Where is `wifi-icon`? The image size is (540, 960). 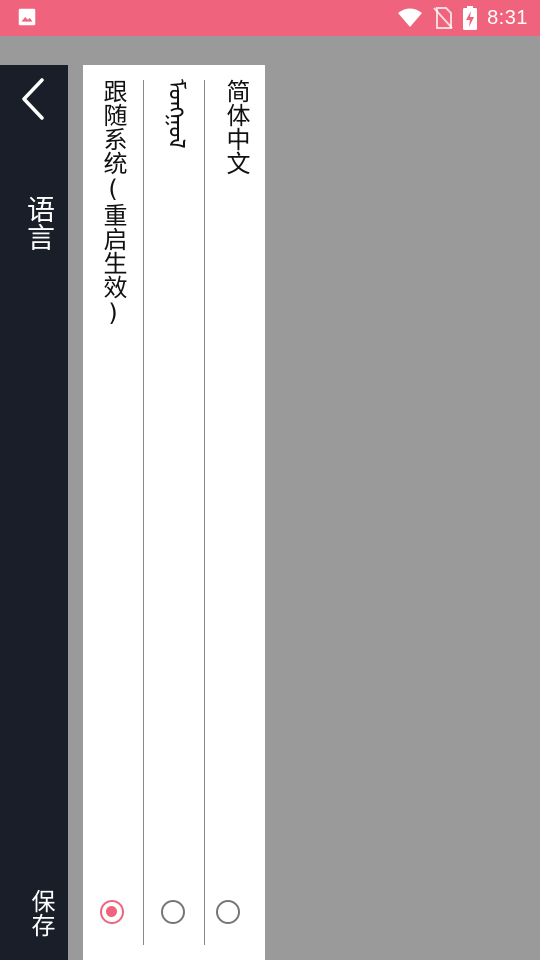
wifi-icon is located at coordinates (410, 17).